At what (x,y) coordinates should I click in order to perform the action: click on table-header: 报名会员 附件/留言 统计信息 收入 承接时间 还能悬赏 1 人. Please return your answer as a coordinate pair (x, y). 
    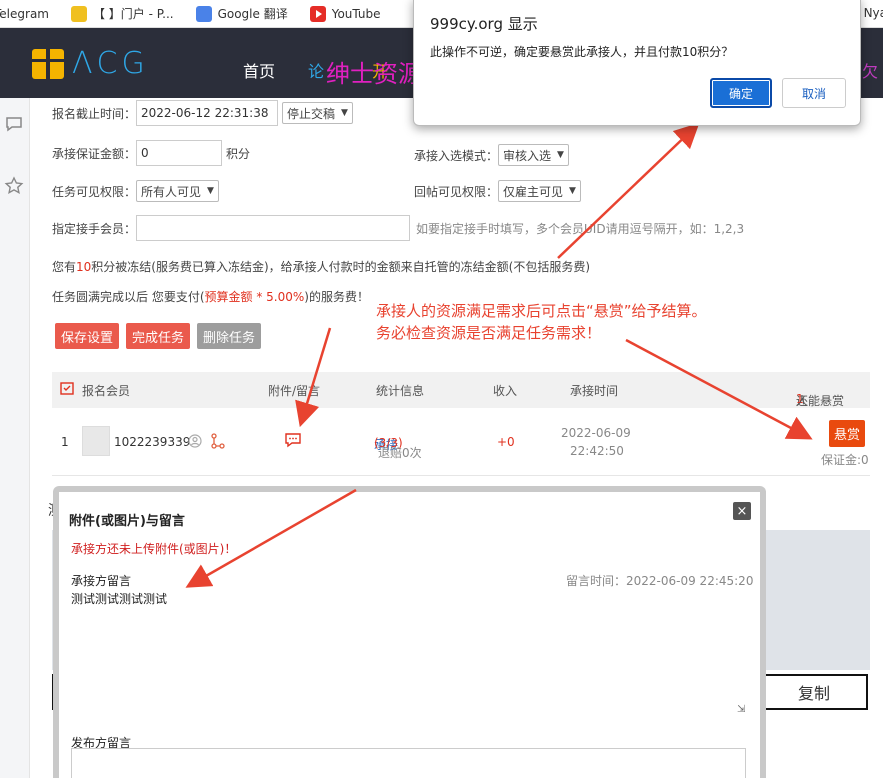
    Looking at the image, I should click on (461, 390).